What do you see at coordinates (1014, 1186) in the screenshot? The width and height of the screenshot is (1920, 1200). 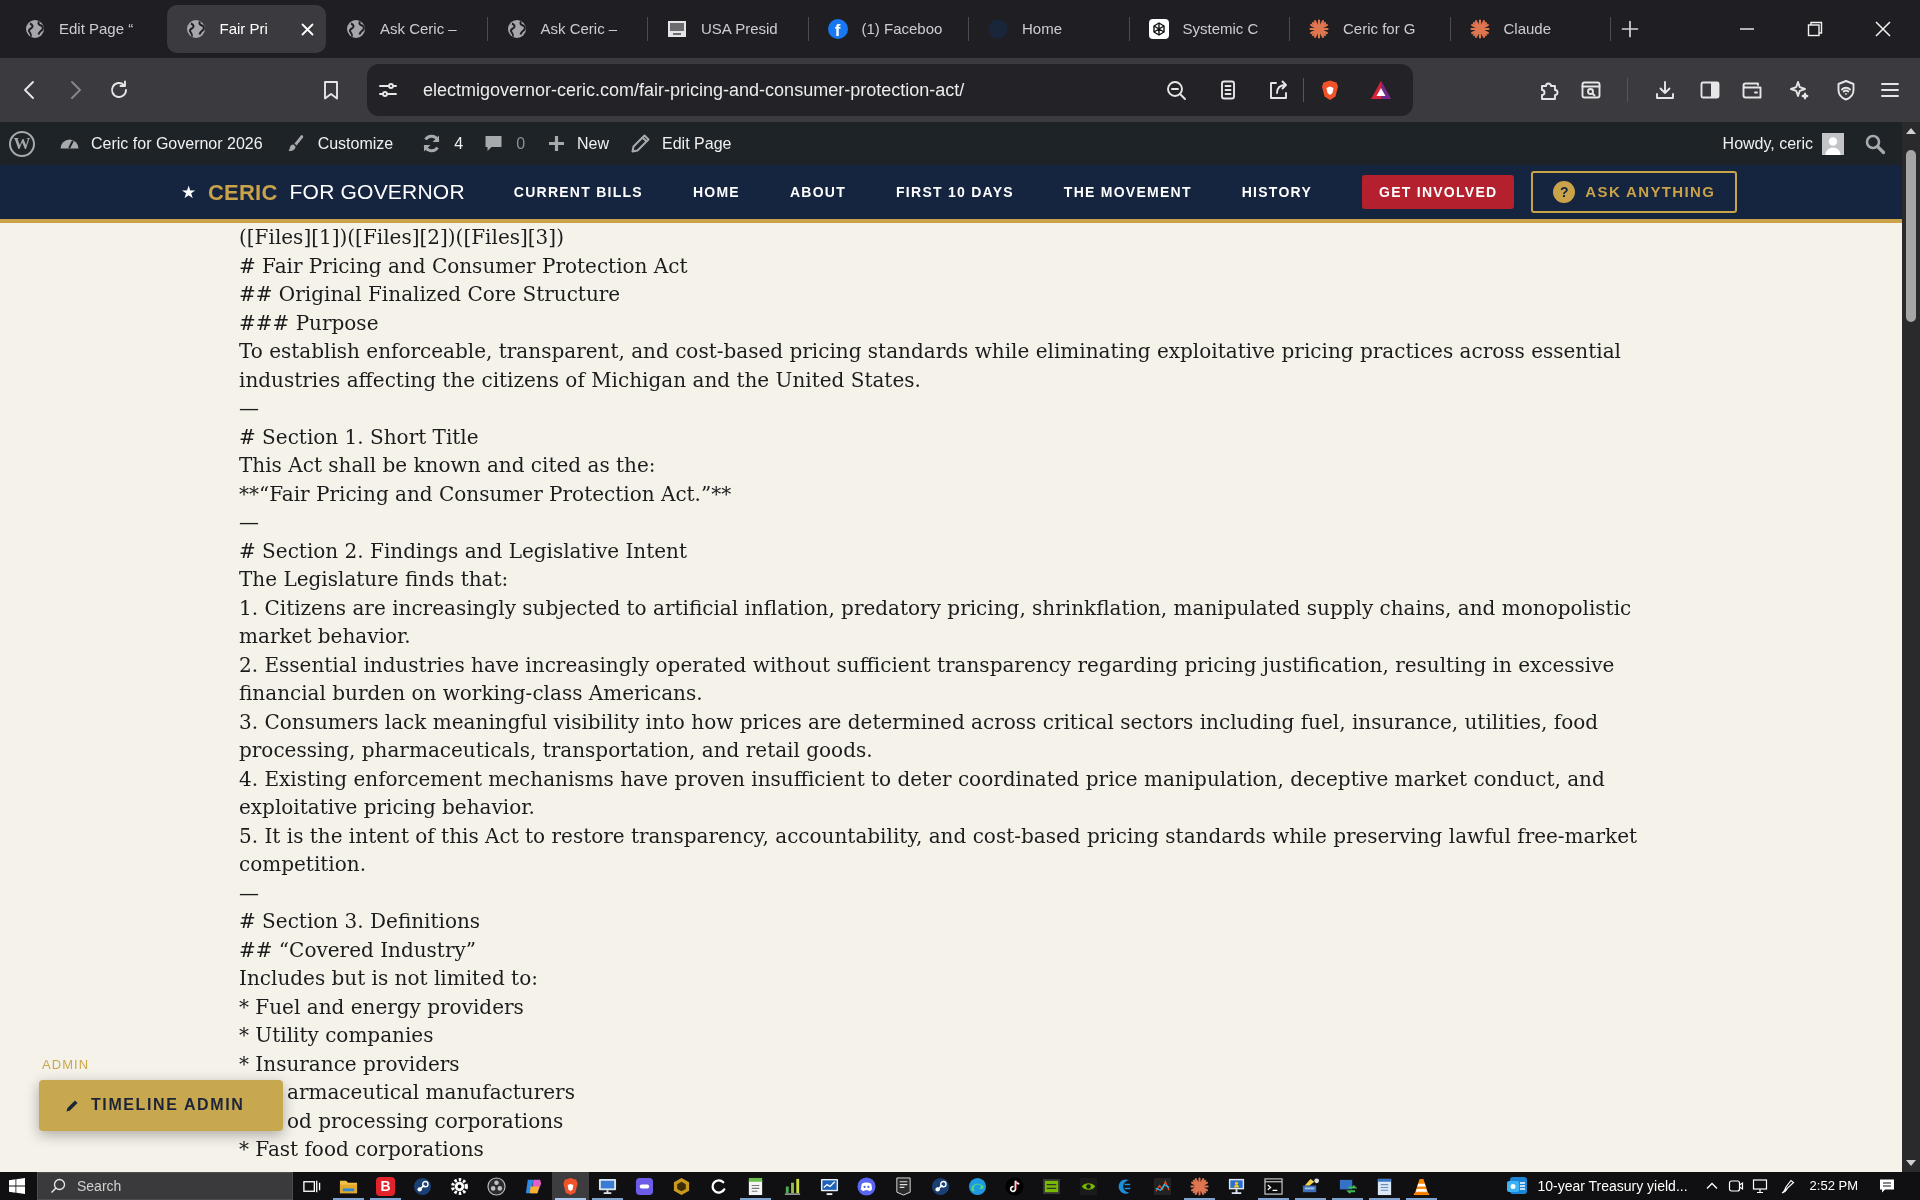 I see `music-note-icon` at bounding box center [1014, 1186].